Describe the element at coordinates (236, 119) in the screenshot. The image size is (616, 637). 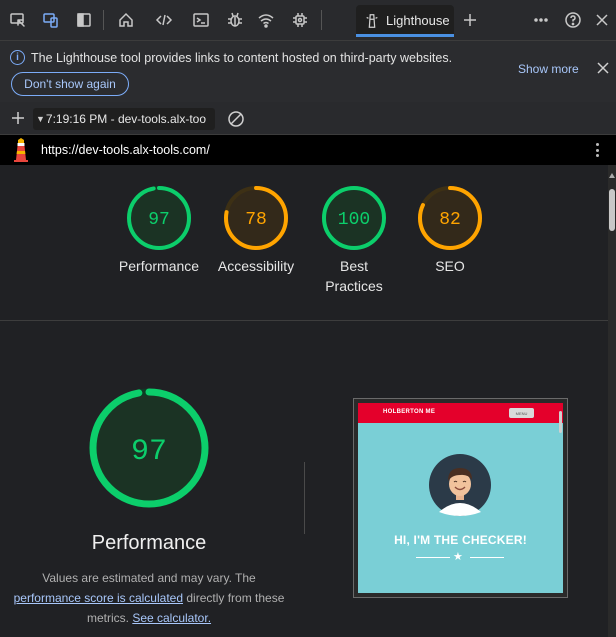
I see `clear-reports-icon` at that location.